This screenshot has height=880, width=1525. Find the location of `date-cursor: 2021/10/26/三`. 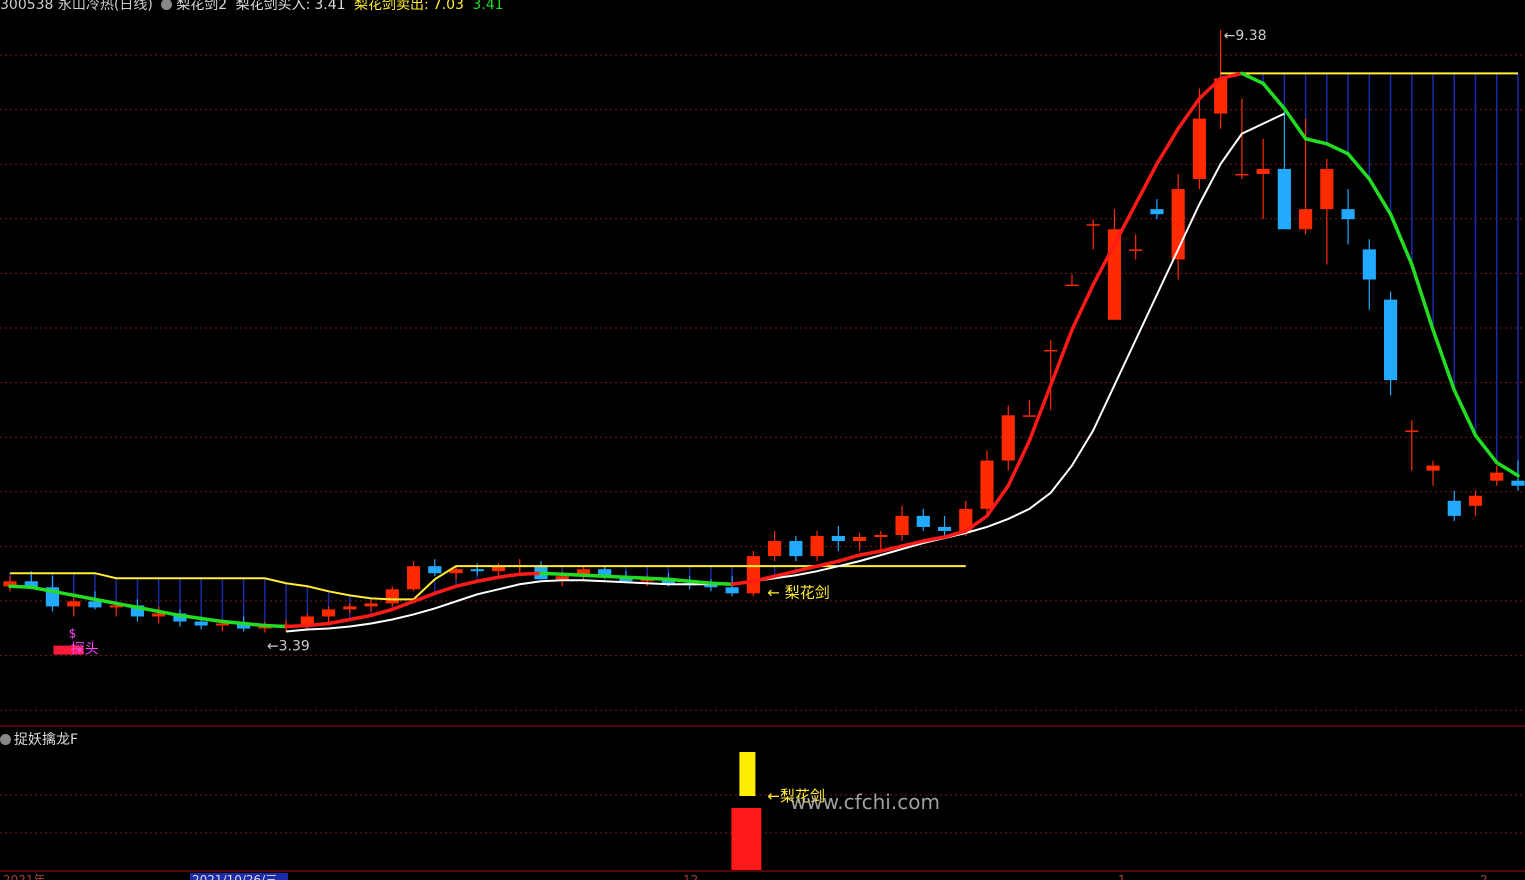

date-cursor: 2021/10/26/三 is located at coordinates (234, 876).